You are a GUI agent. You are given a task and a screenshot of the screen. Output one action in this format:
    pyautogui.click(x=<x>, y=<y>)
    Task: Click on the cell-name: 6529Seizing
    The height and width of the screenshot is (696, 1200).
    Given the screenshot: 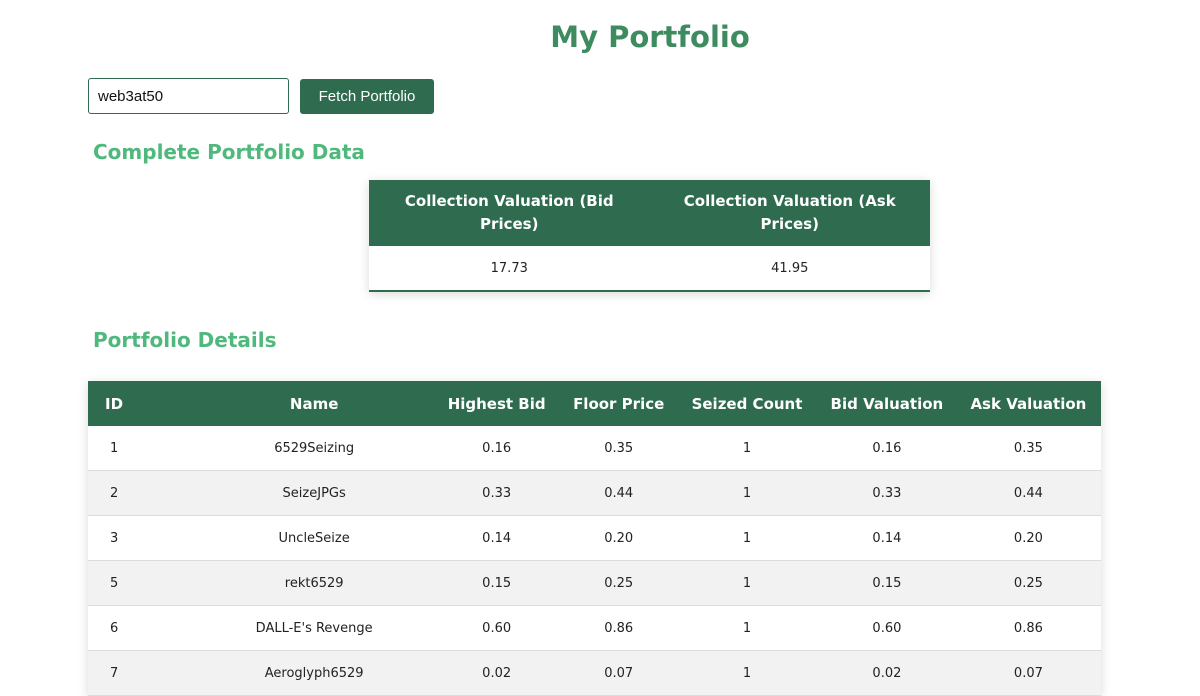 What is the action you would take?
    pyautogui.click(x=314, y=448)
    